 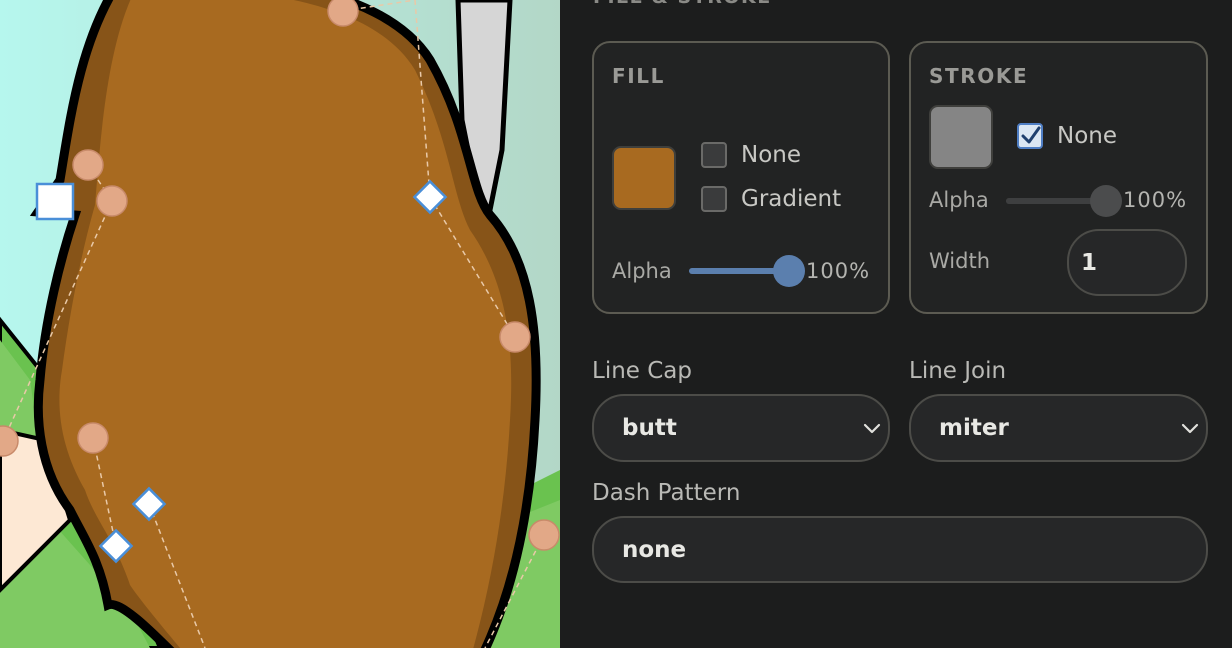 What do you see at coordinates (642, 271) in the screenshot?
I see `fill-alpha-label: Alpha` at bounding box center [642, 271].